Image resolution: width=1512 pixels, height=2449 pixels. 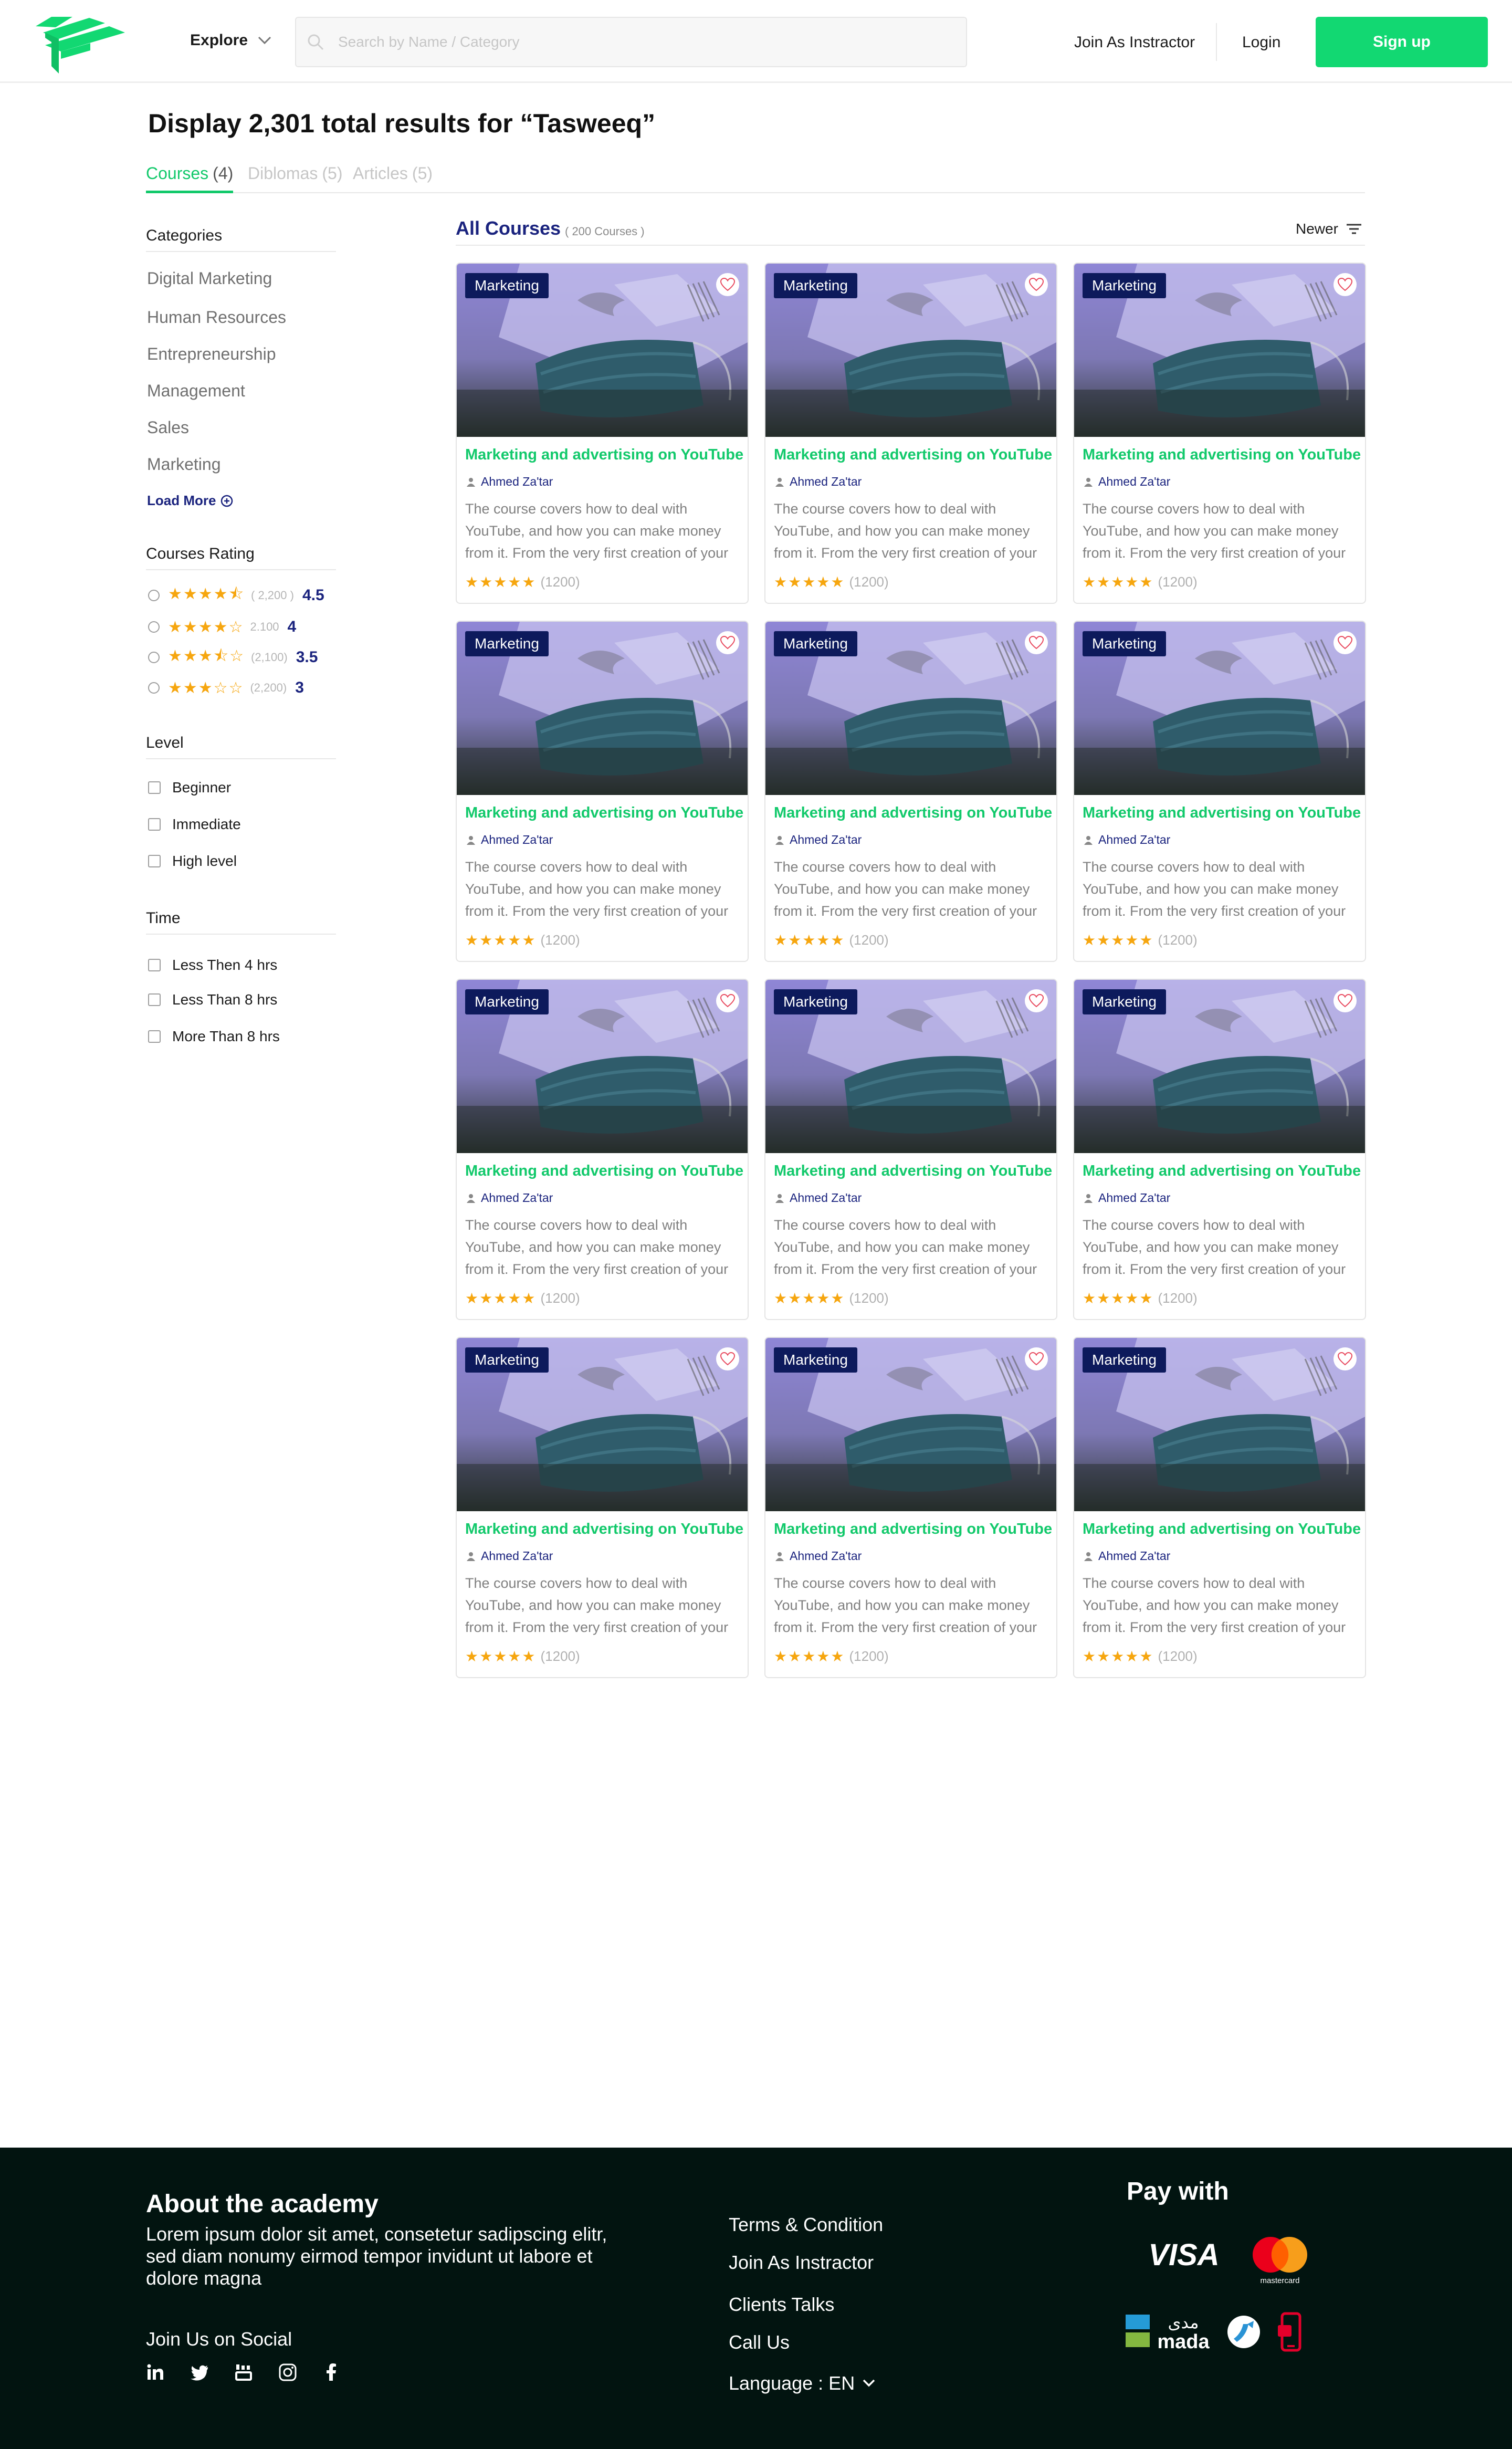 I want to click on rating-option: ★★★★☆ 2.100 4, so click(x=222, y=626).